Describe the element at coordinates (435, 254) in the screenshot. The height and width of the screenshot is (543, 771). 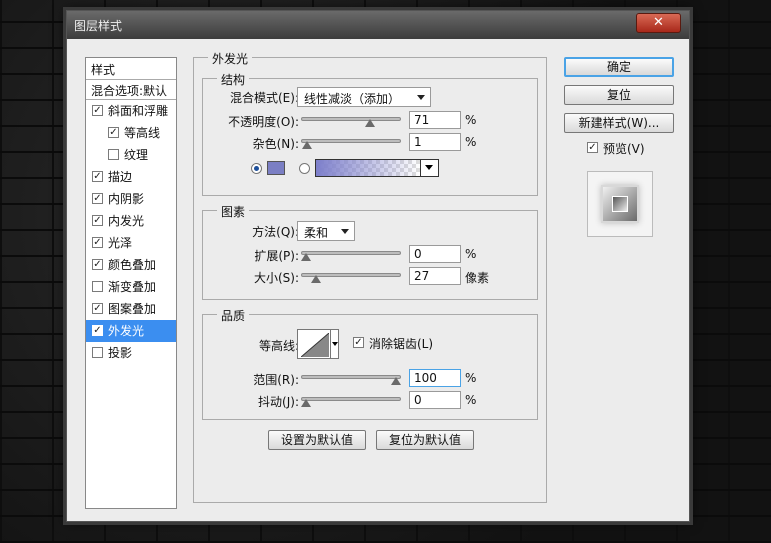
I see `spread-field: 0` at that location.